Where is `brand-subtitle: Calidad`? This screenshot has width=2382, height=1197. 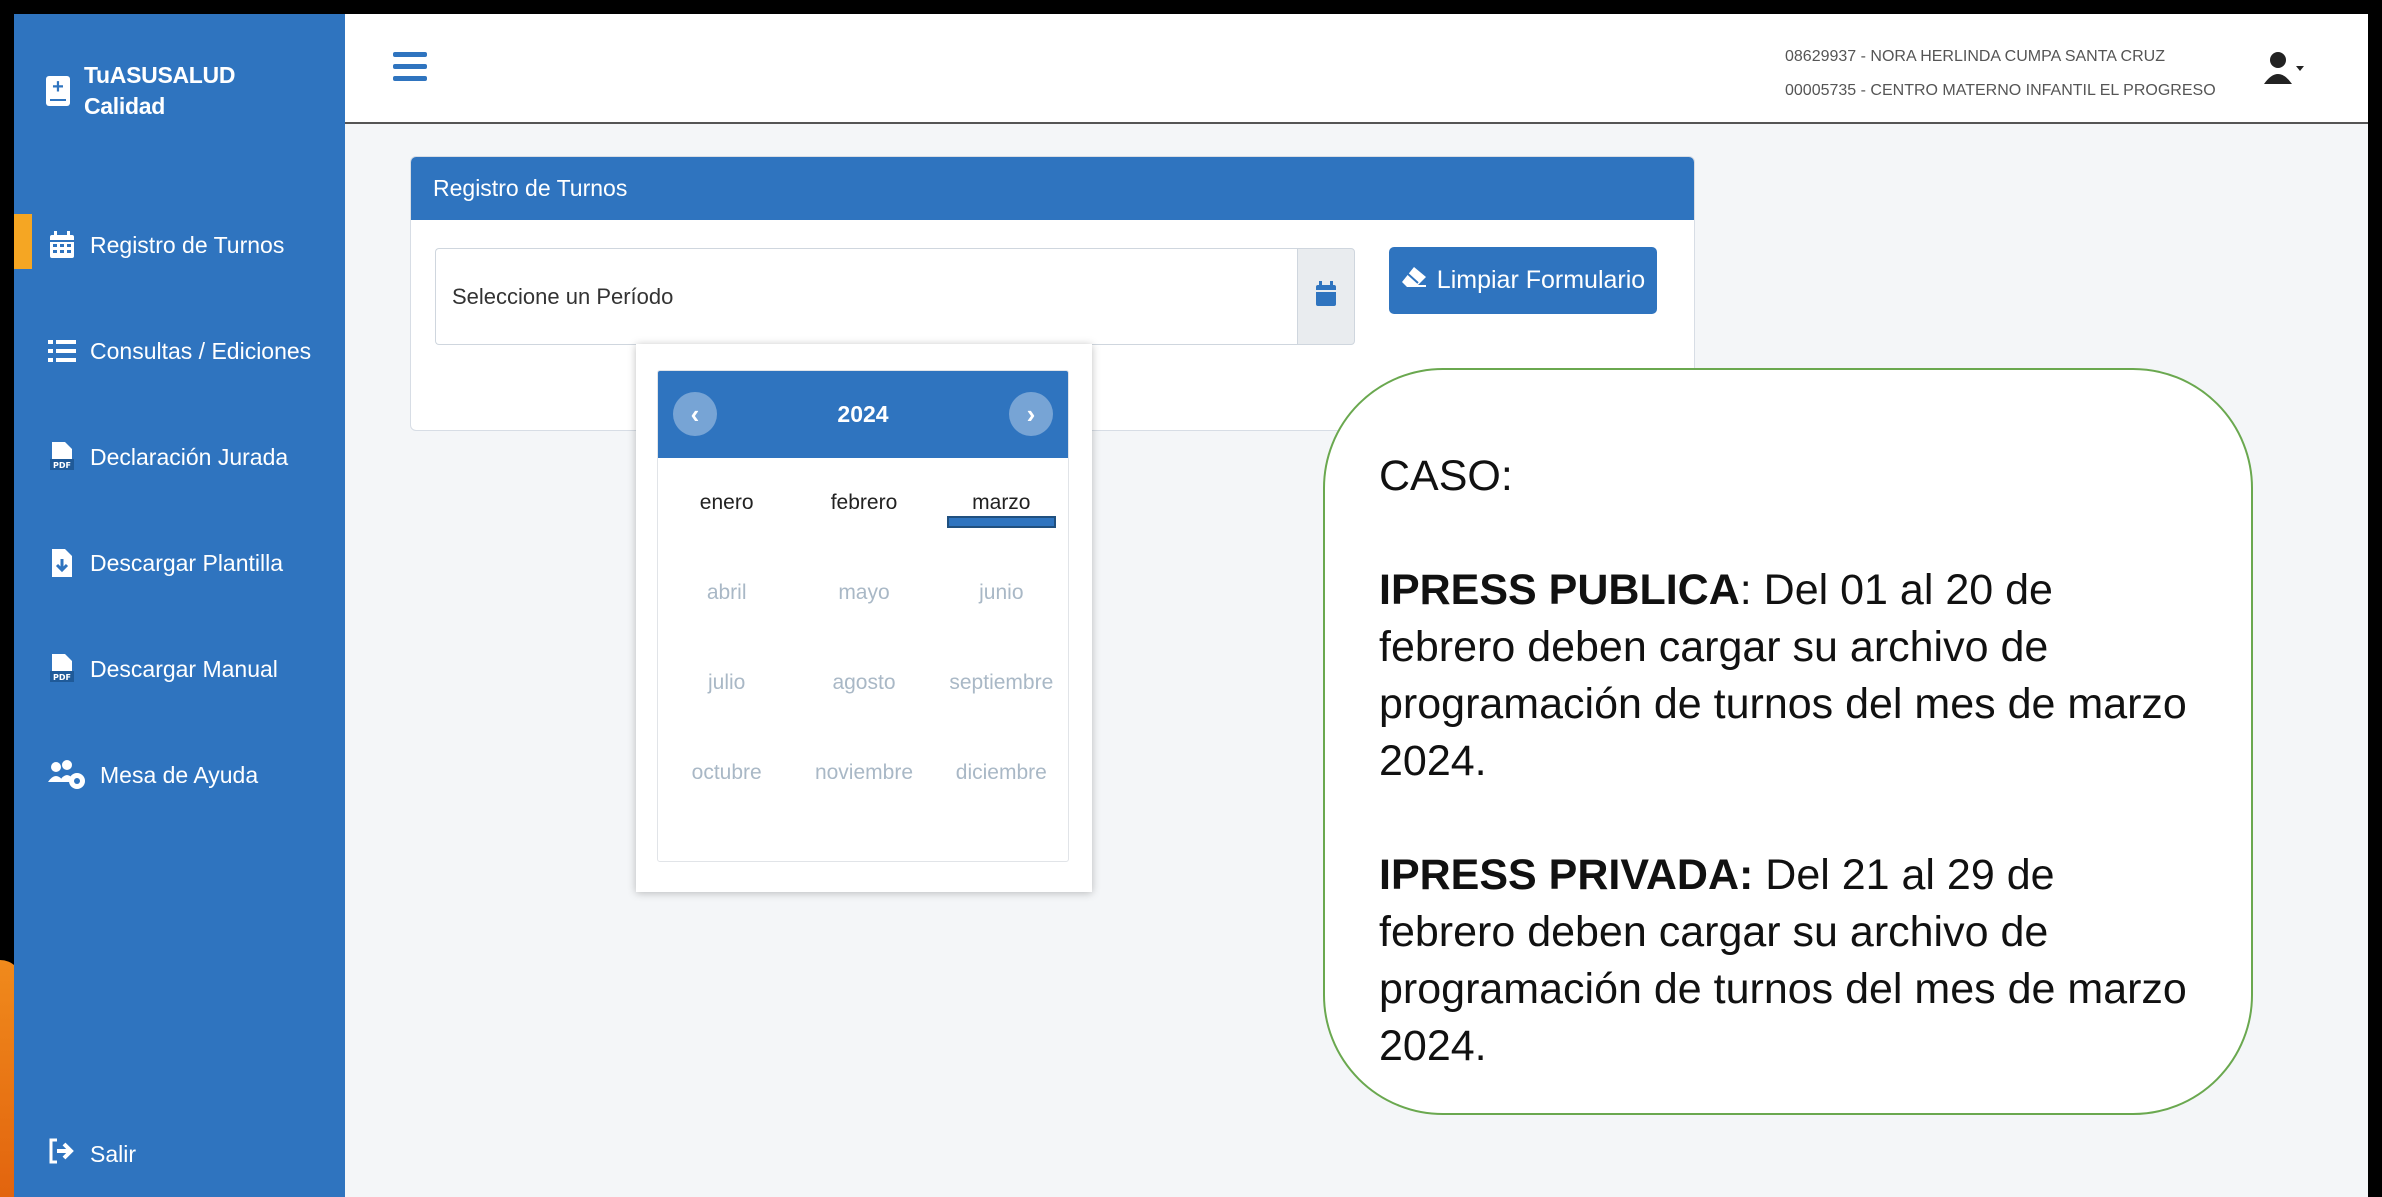 brand-subtitle: Calidad is located at coordinates (124, 106).